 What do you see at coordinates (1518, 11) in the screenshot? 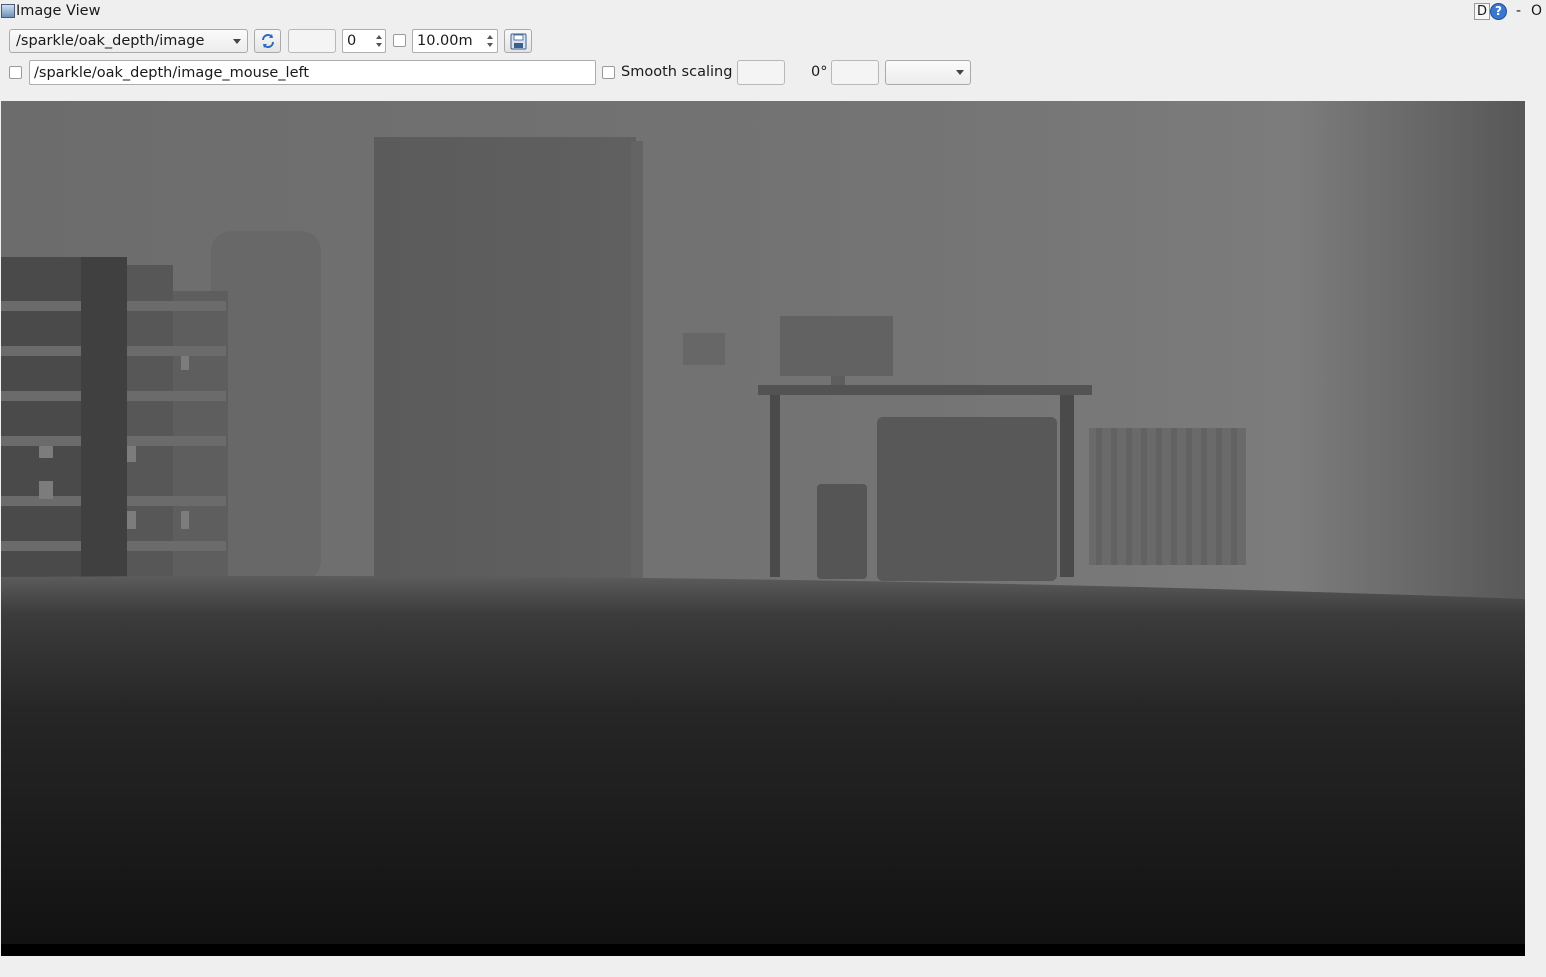
I see `minimize-button: -` at bounding box center [1518, 11].